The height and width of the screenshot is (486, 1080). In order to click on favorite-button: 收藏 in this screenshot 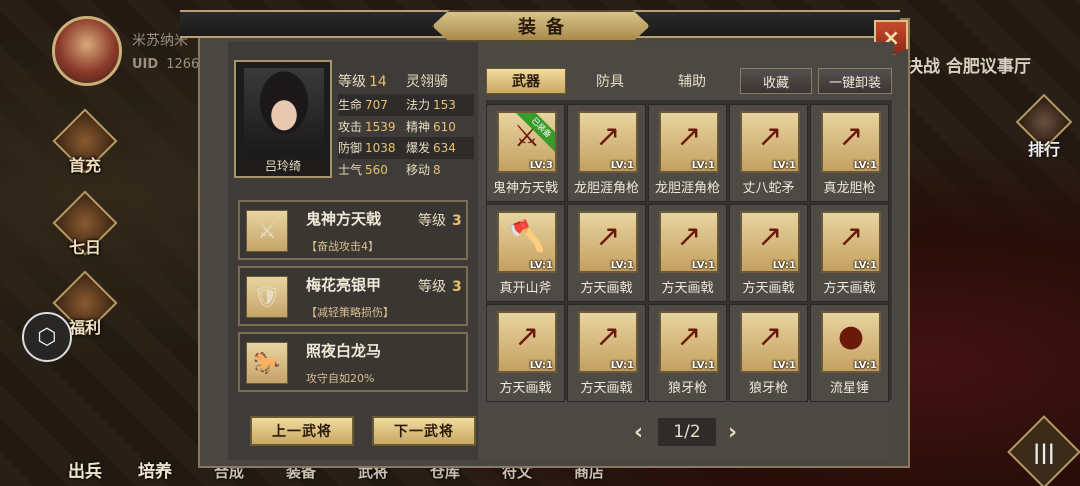, I will do `click(776, 81)`.